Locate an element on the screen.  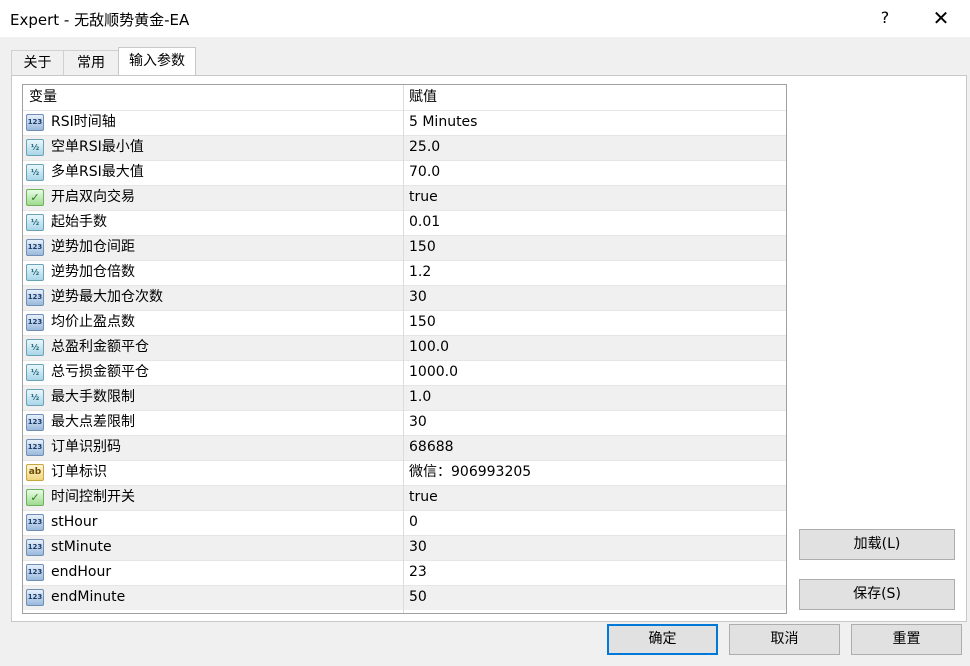
cancel-button: 取消 is located at coordinates (784, 639).